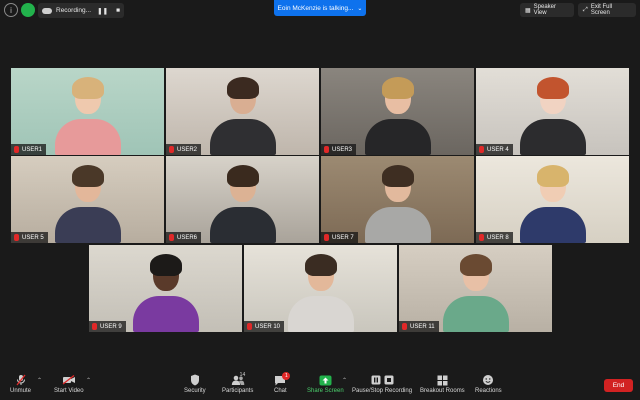 The height and width of the screenshot is (400, 640). I want to click on unmute-button: Unmute, so click(20, 384).